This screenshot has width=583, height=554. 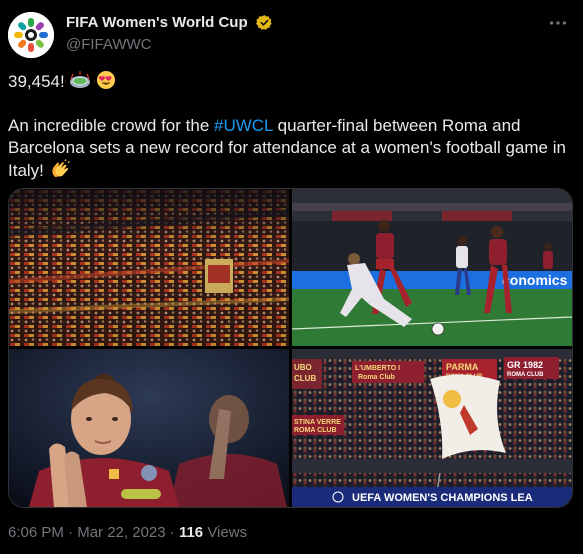 I want to click on banner-text-5: STINA VERRE ROMA CLUB, so click(x=317, y=426).